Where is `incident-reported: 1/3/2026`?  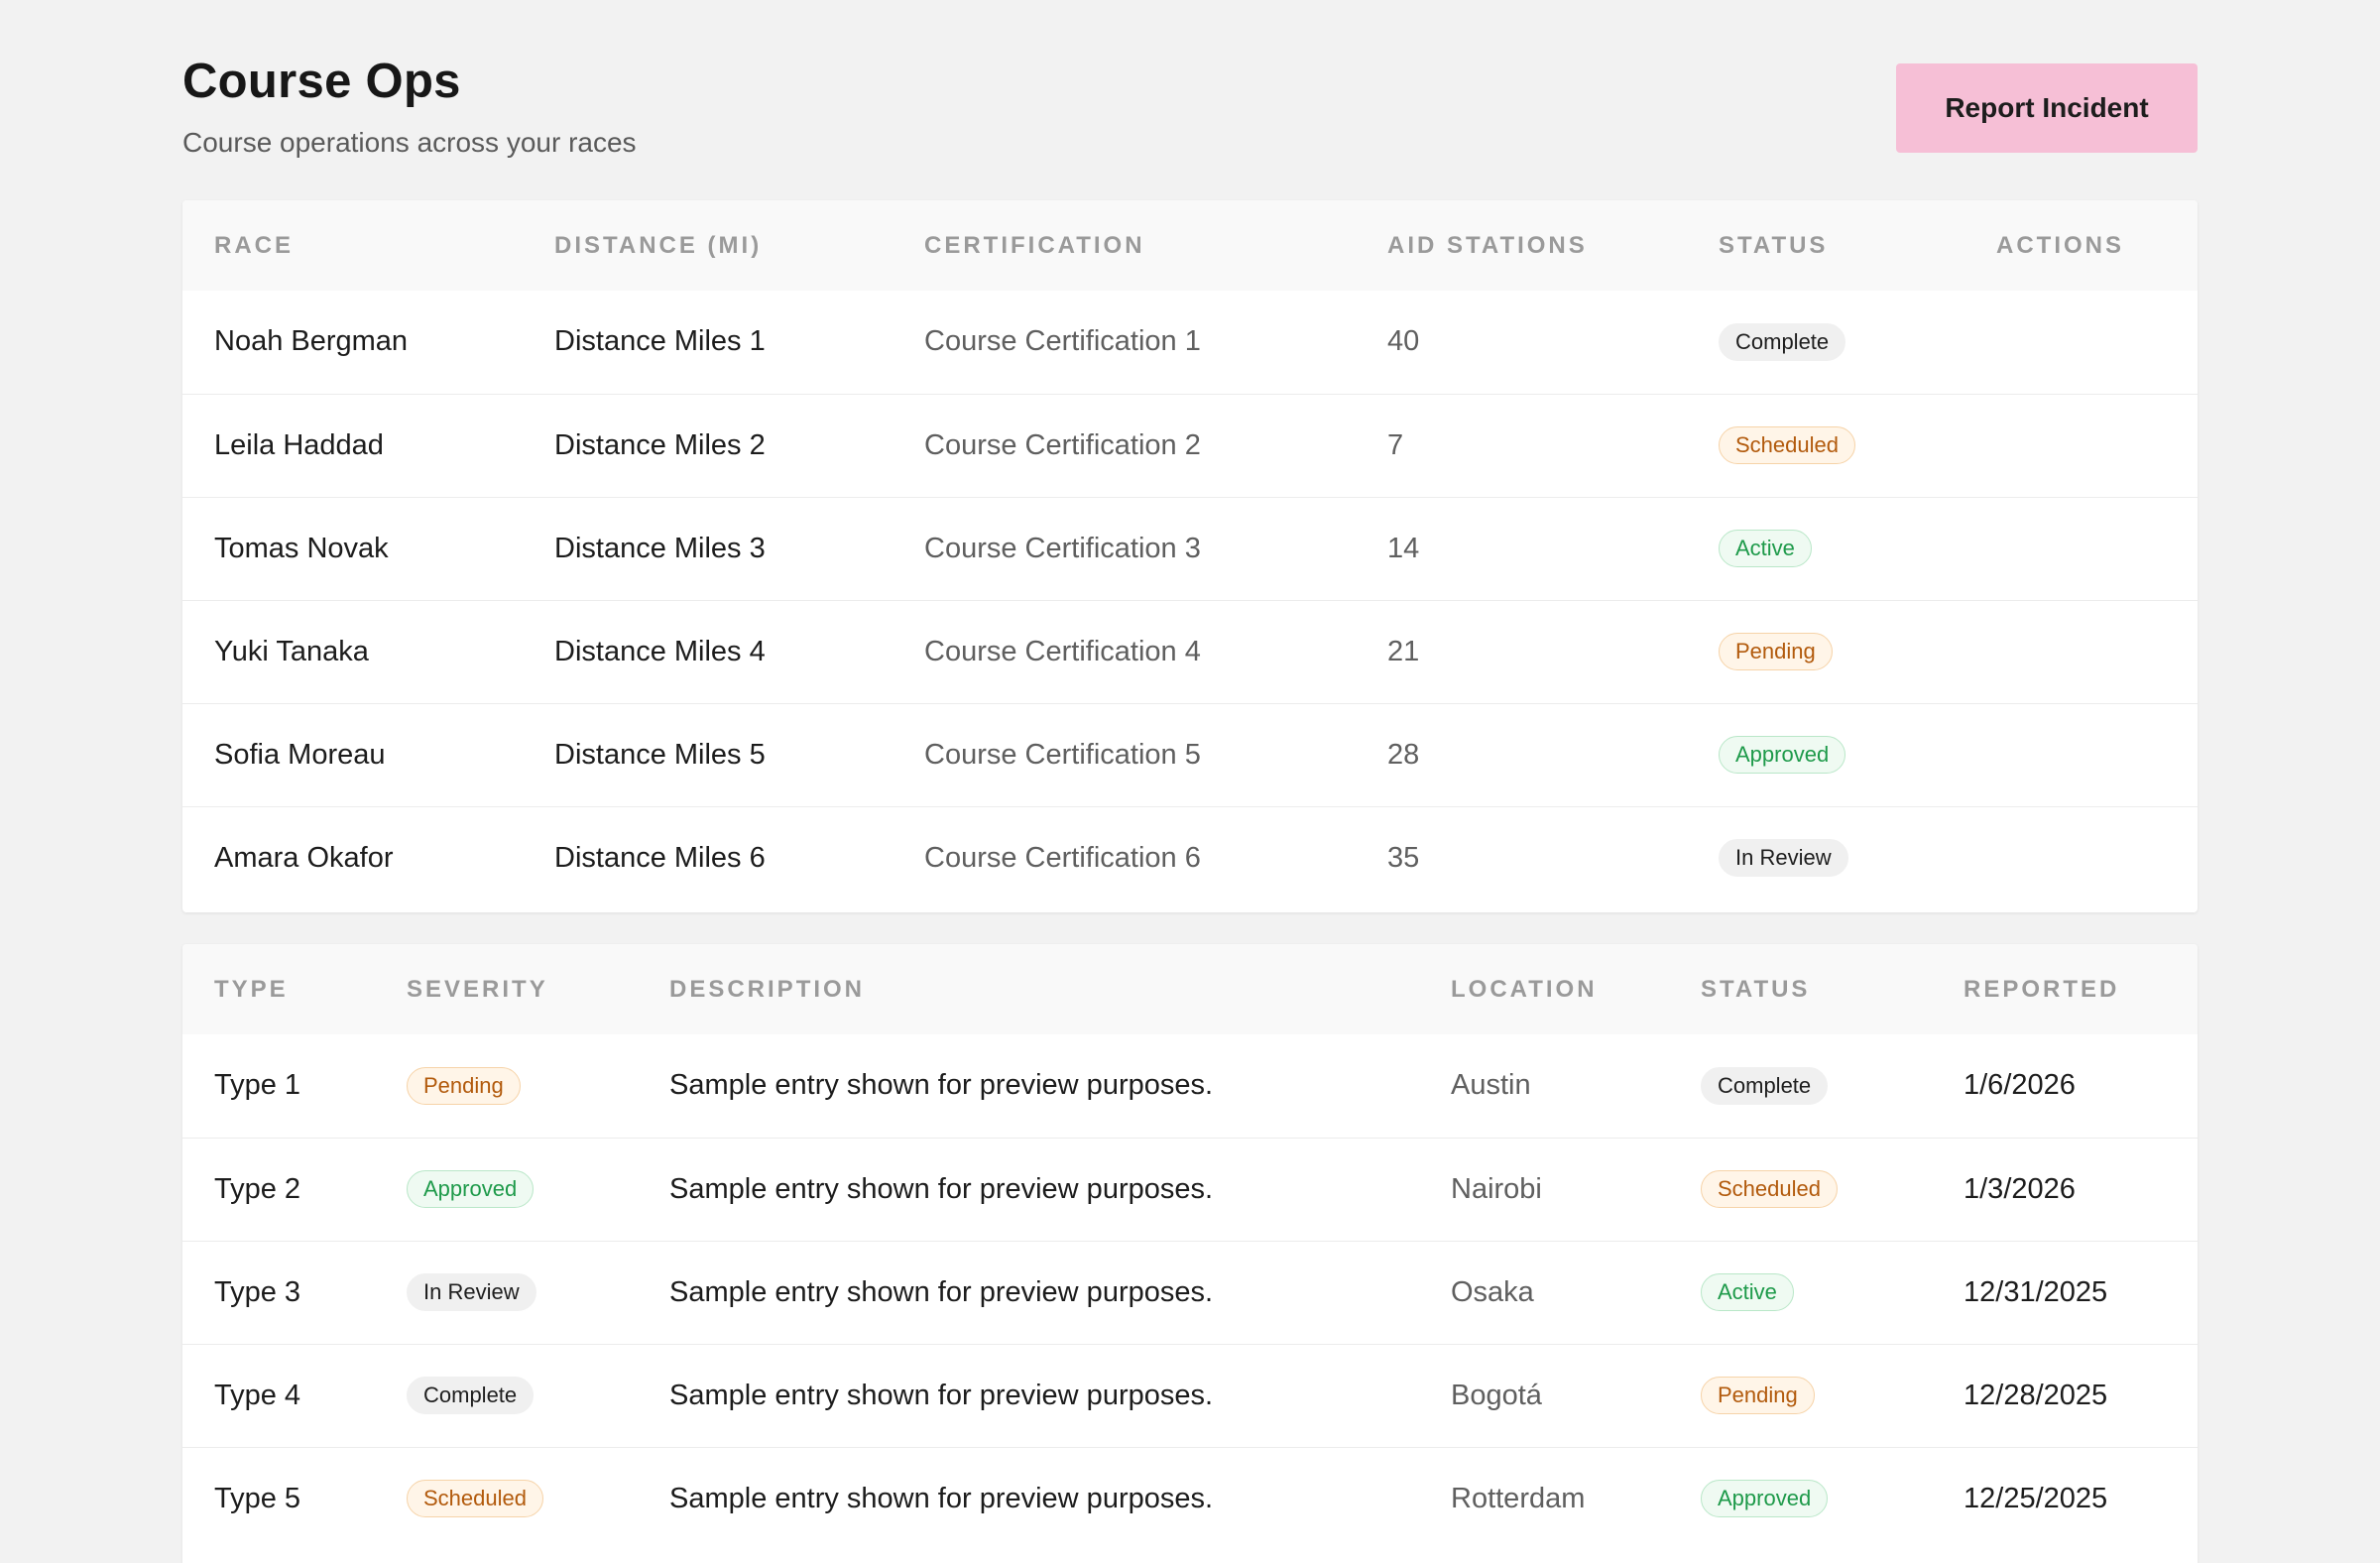
incident-reported: 1/3/2026 is located at coordinates (2020, 1188).